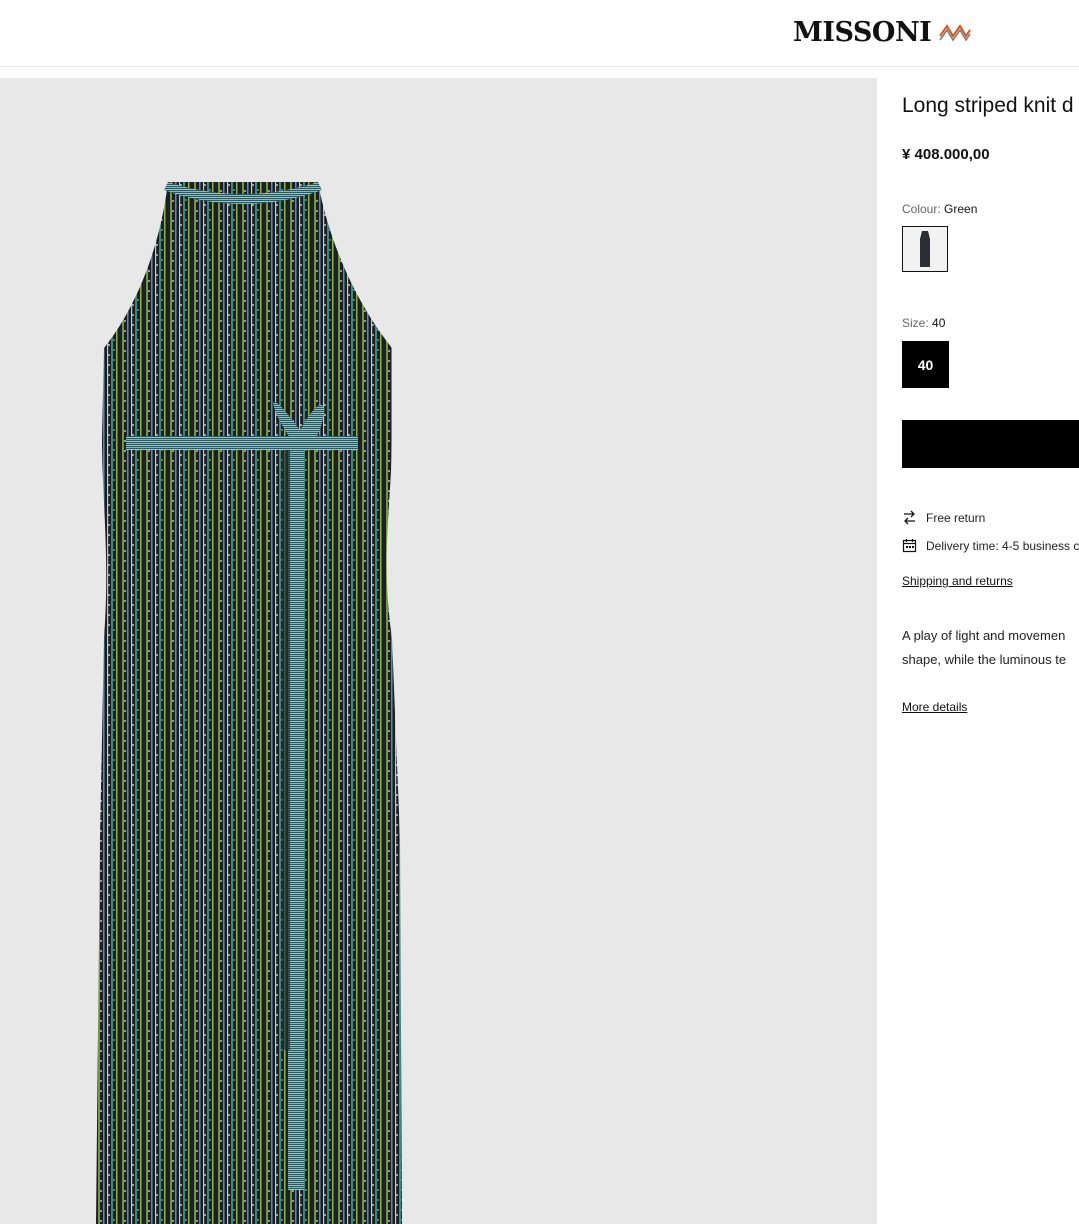  What do you see at coordinates (934, 707) in the screenshot?
I see `more-details-link: More details` at bounding box center [934, 707].